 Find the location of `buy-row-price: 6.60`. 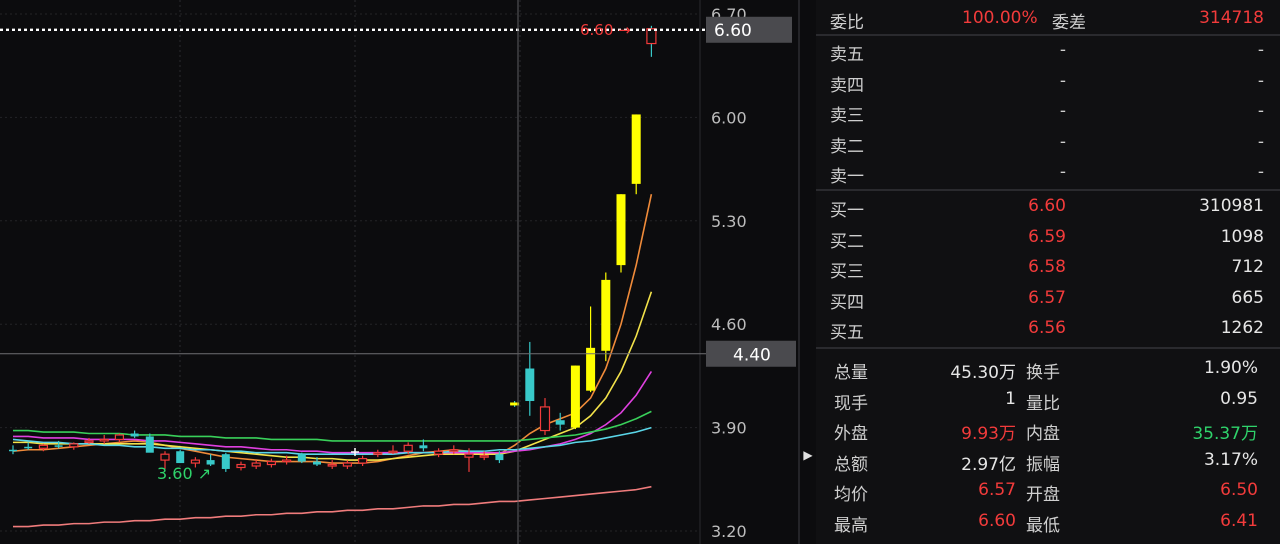

buy-row-price: 6.60 is located at coordinates (1047, 206).